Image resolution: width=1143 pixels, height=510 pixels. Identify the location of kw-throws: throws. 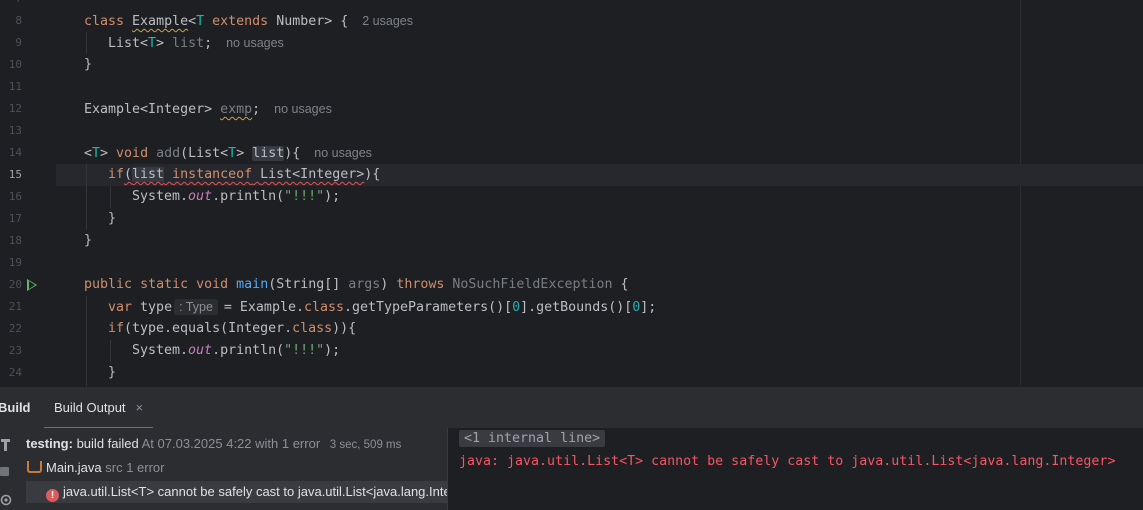
(420, 284).